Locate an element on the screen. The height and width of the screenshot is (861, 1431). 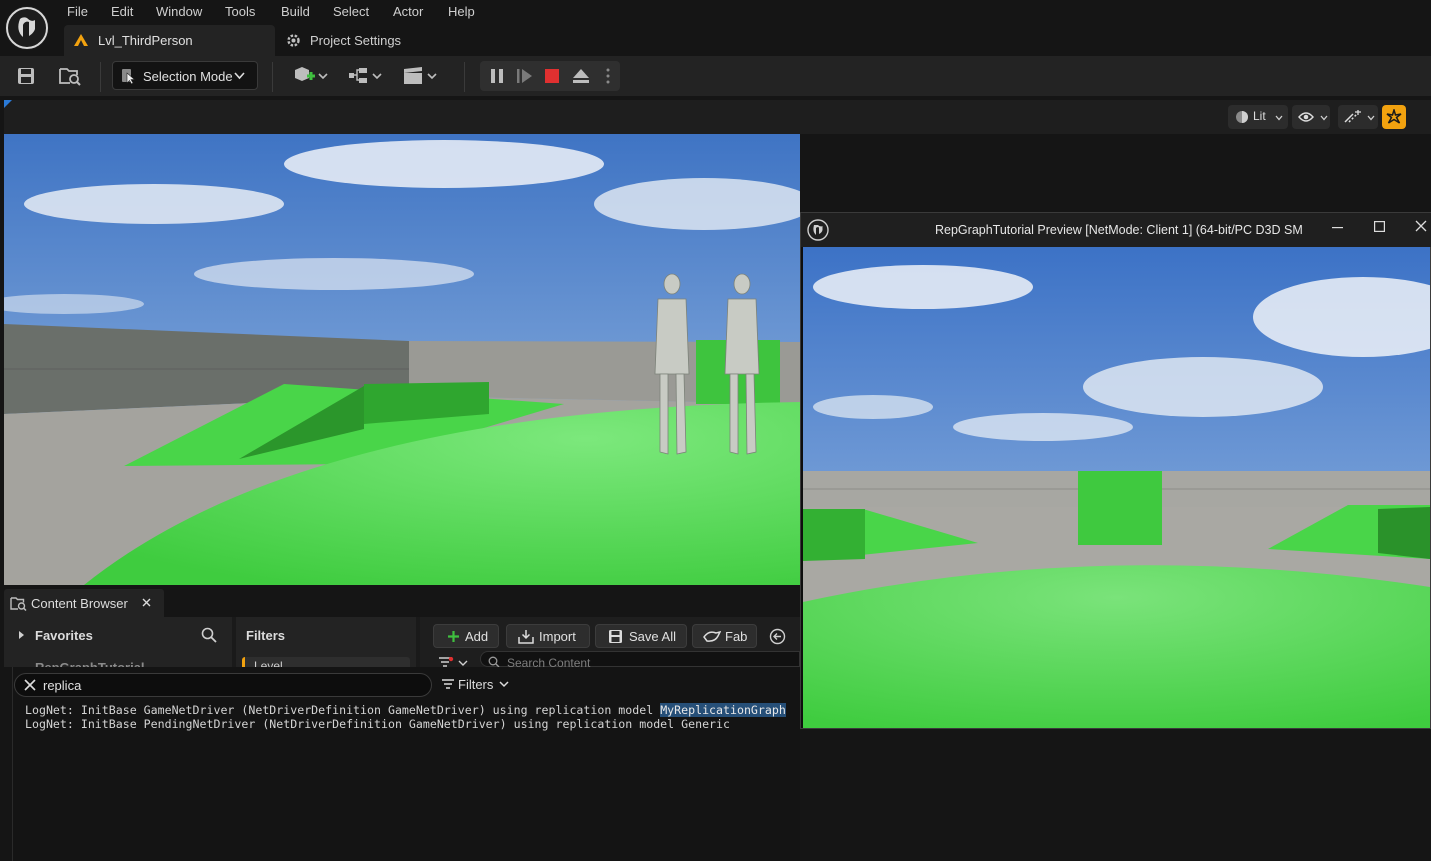
close-icon is located at coordinates (1421, 226).